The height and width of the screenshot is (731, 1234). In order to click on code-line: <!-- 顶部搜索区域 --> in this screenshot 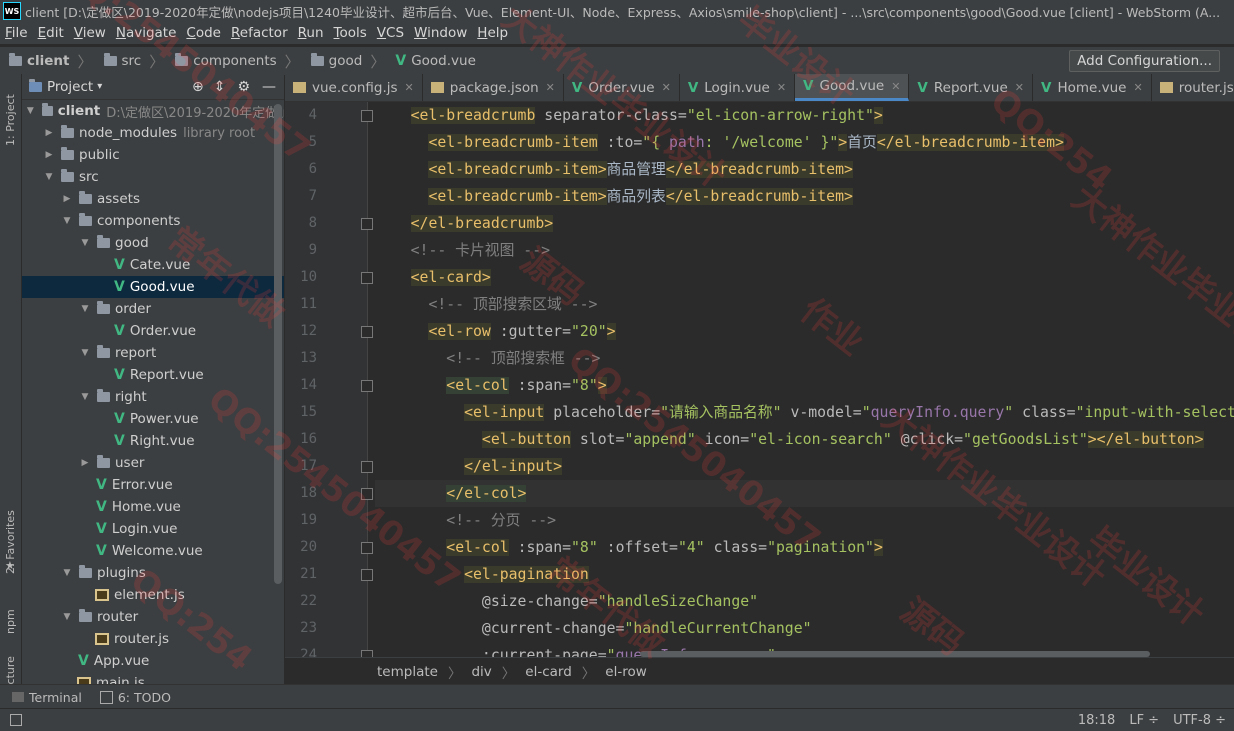, I will do `click(804, 304)`.